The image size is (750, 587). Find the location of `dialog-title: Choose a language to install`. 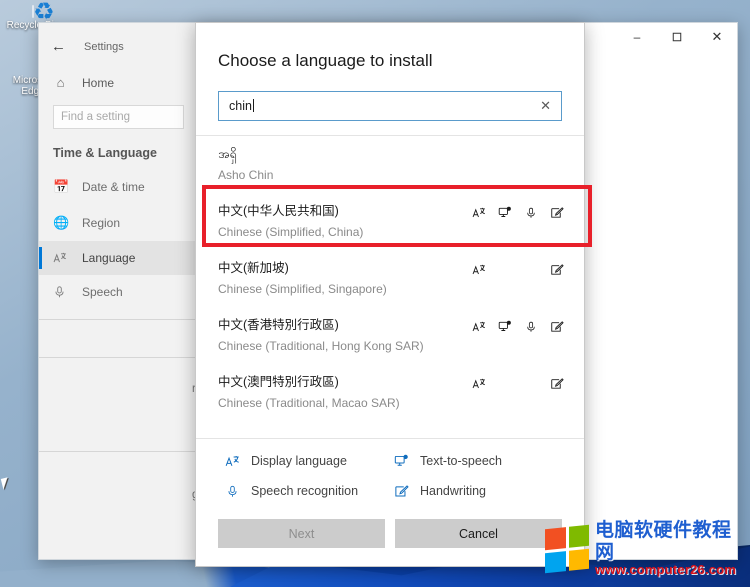

dialog-title: Choose a language to install is located at coordinates (325, 60).